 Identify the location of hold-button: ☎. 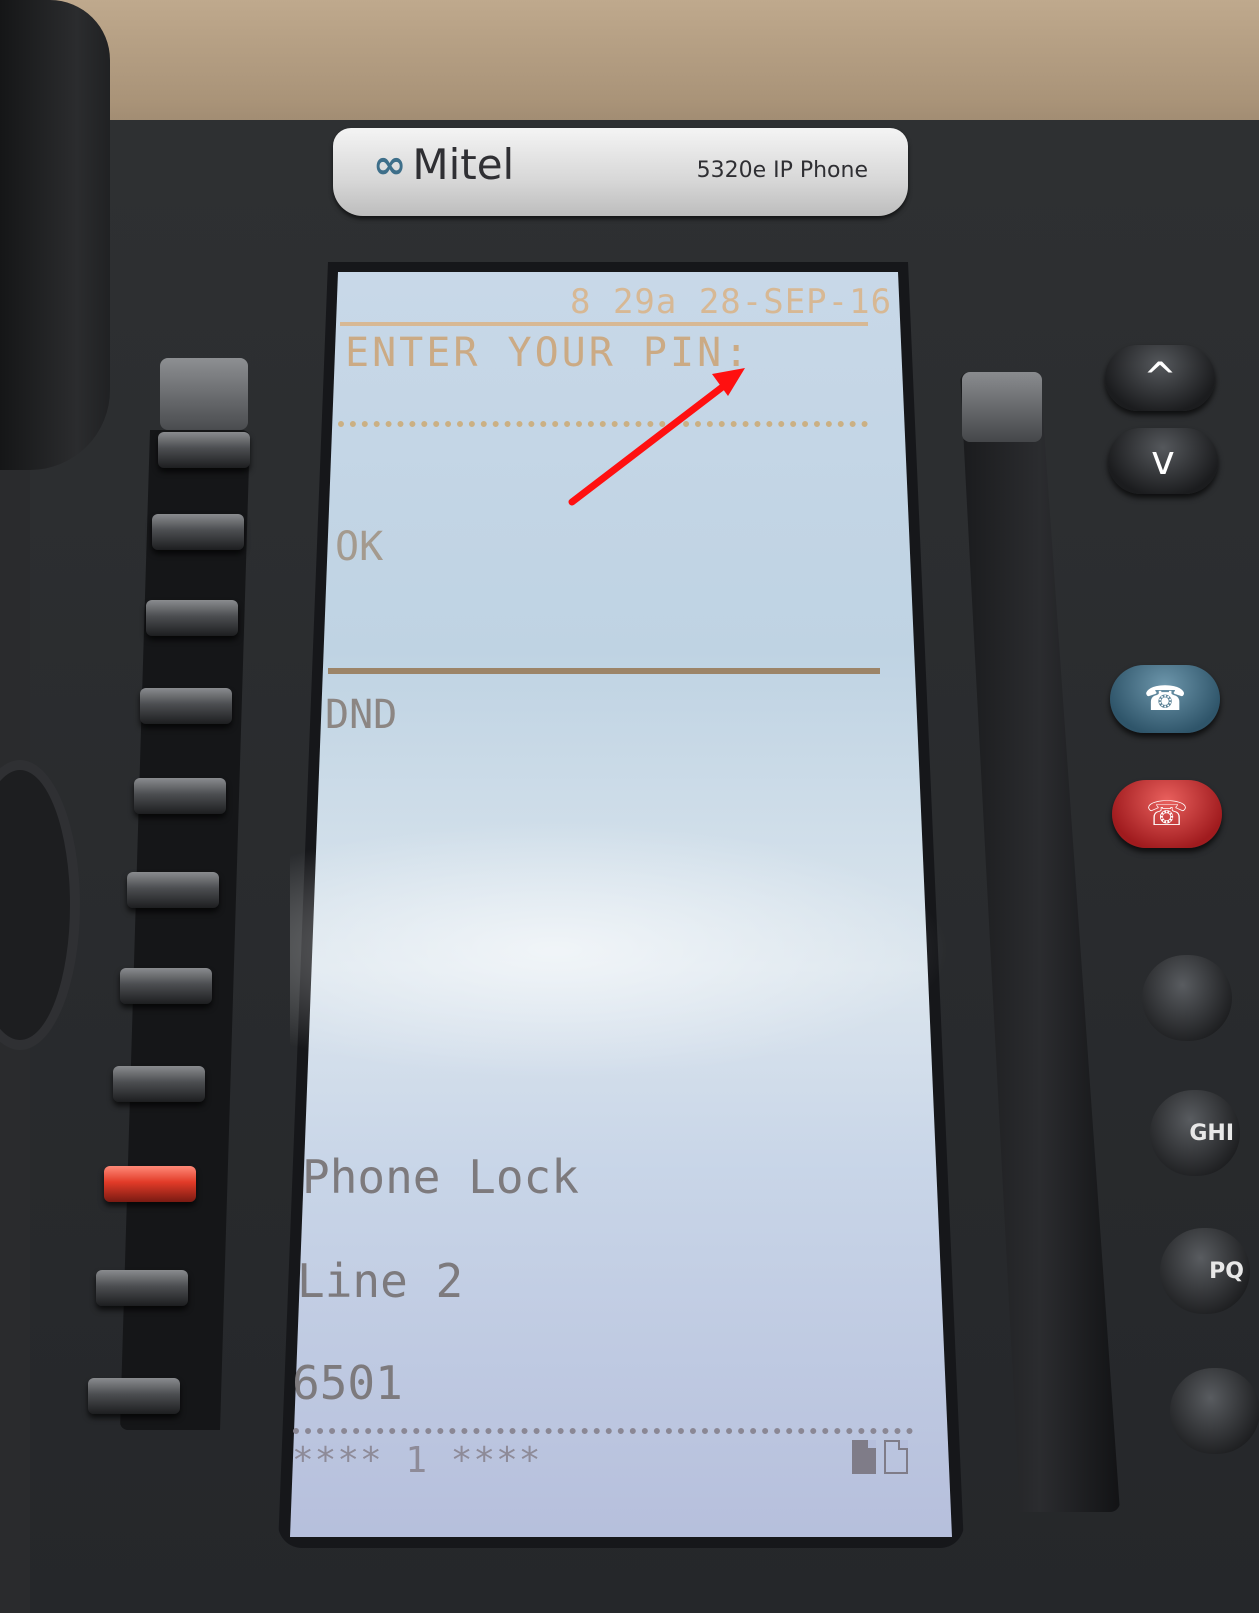
(1165, 699).